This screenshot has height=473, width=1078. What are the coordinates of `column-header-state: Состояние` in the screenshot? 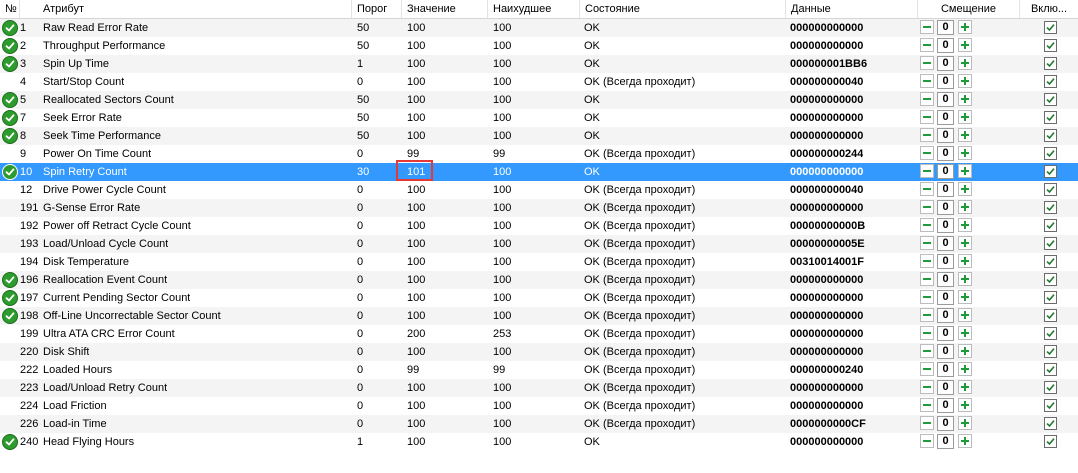 It's located at (683, 9).